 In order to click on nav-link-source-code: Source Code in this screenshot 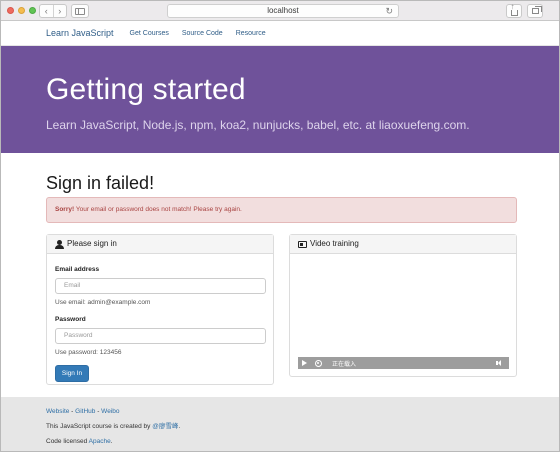, I will do `click(202, 33)`.